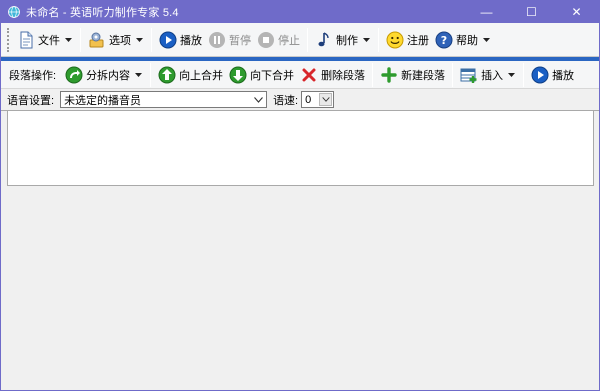  I want to click on help-menu-button: ? 帮助, so click(463, 40).